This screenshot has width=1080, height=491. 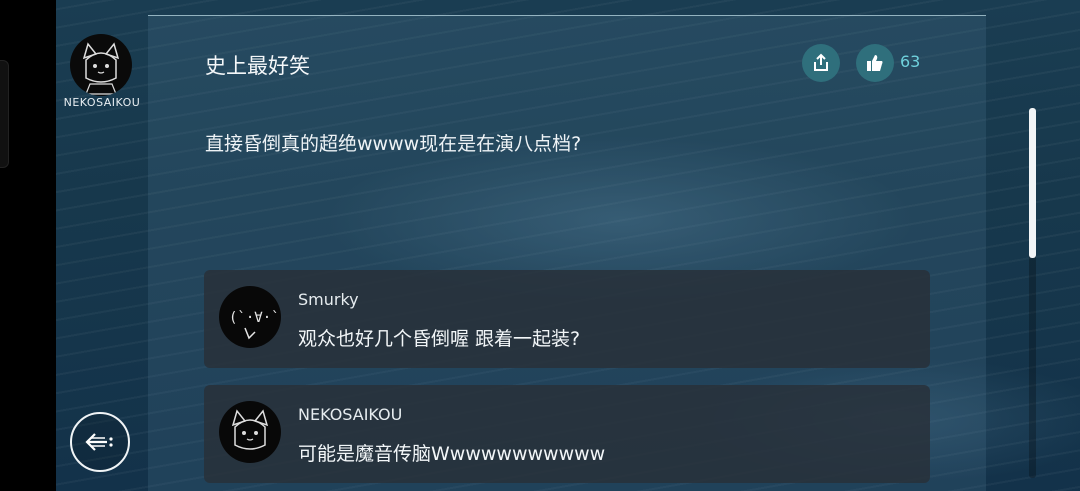 I want to click on reply-avatar: (`·∀·`), so click(x=250, y=317).